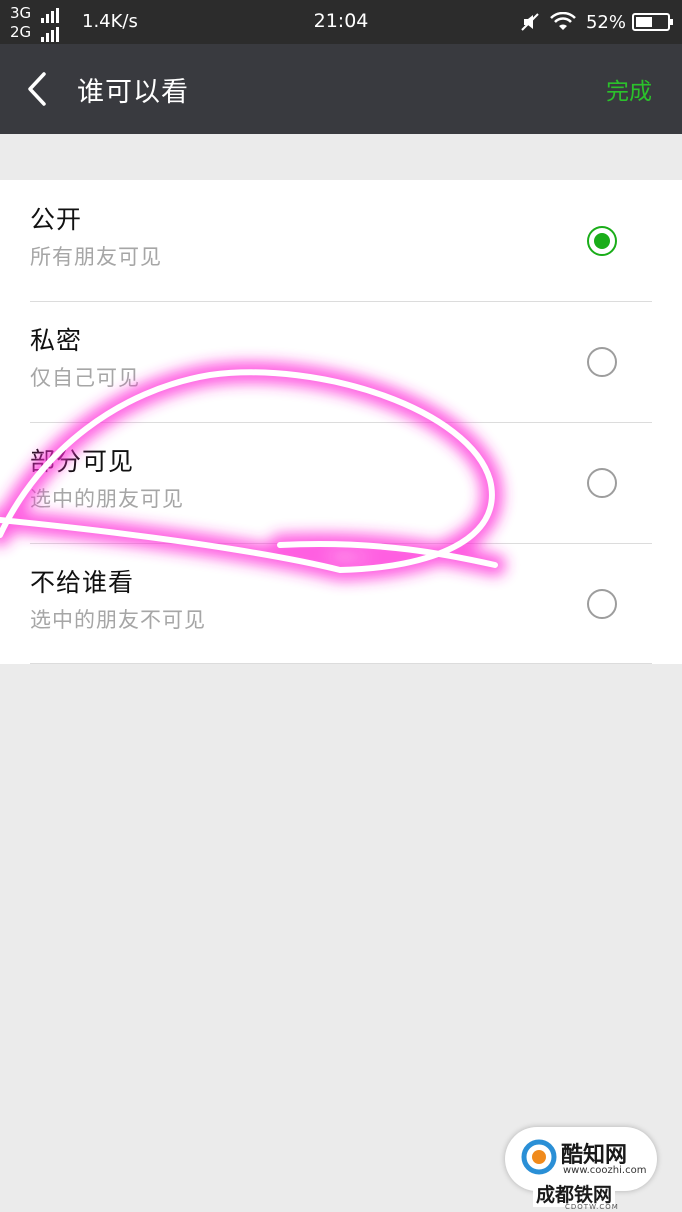  I want to click on coozhi-logo-icon, so click(539, 1157).